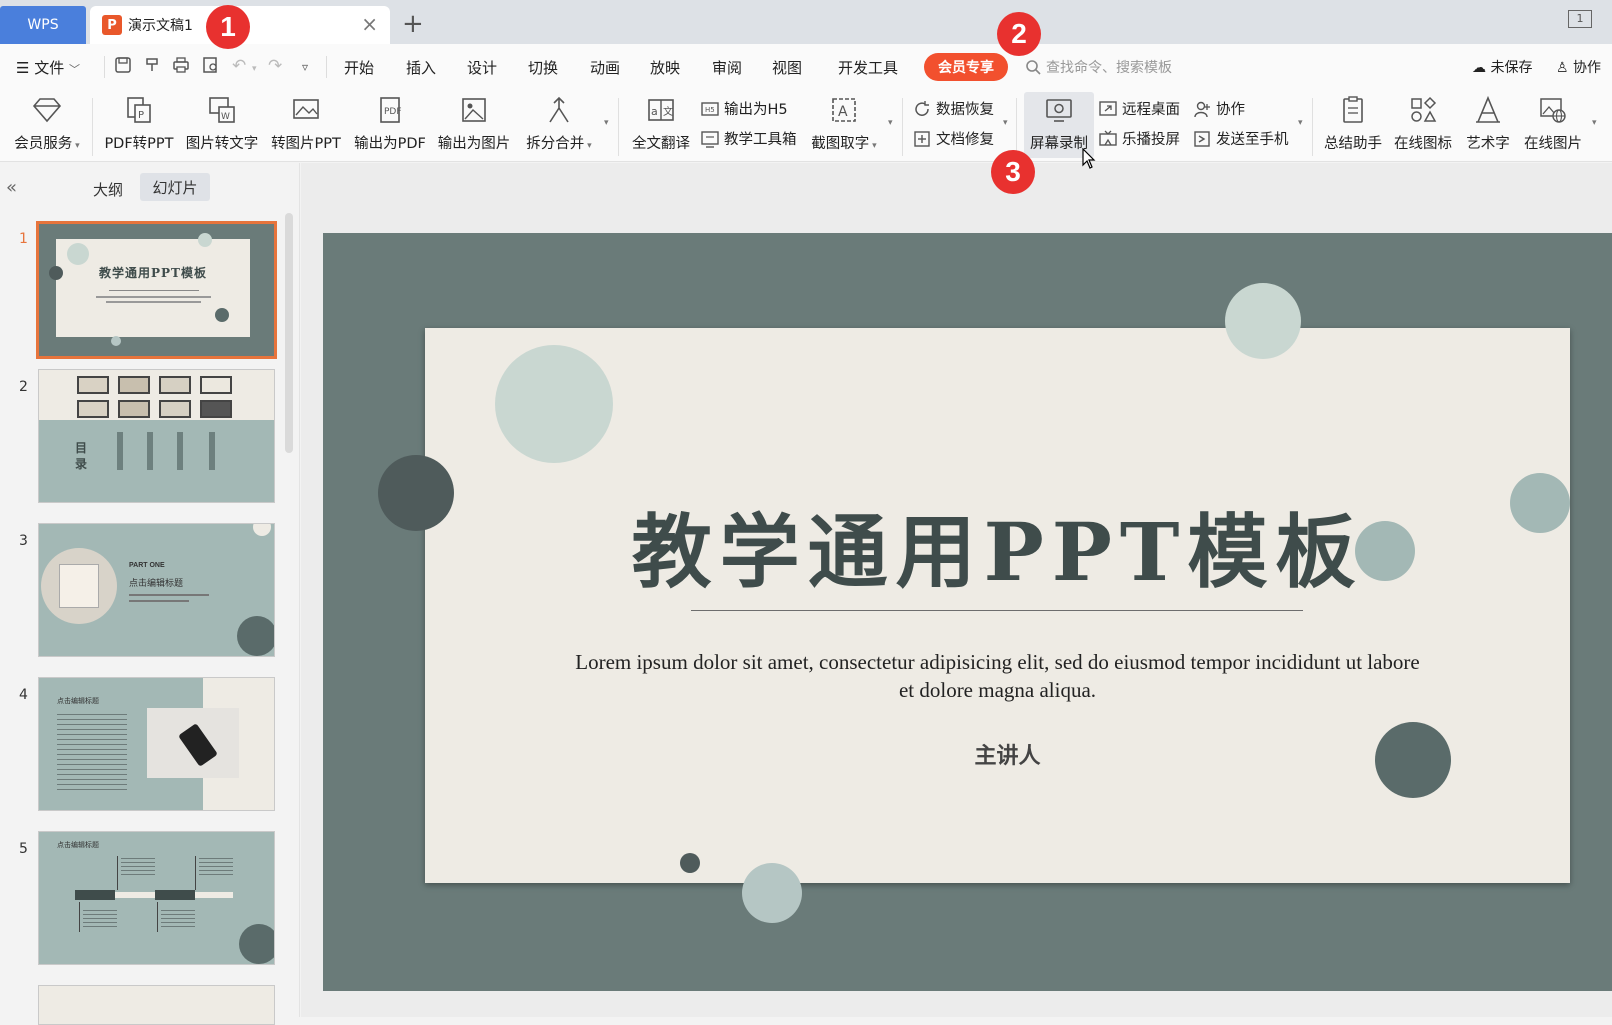  Describe the element at coordinates (661, 110) in the screenshot. I see `translate-icon: a文` at that location.